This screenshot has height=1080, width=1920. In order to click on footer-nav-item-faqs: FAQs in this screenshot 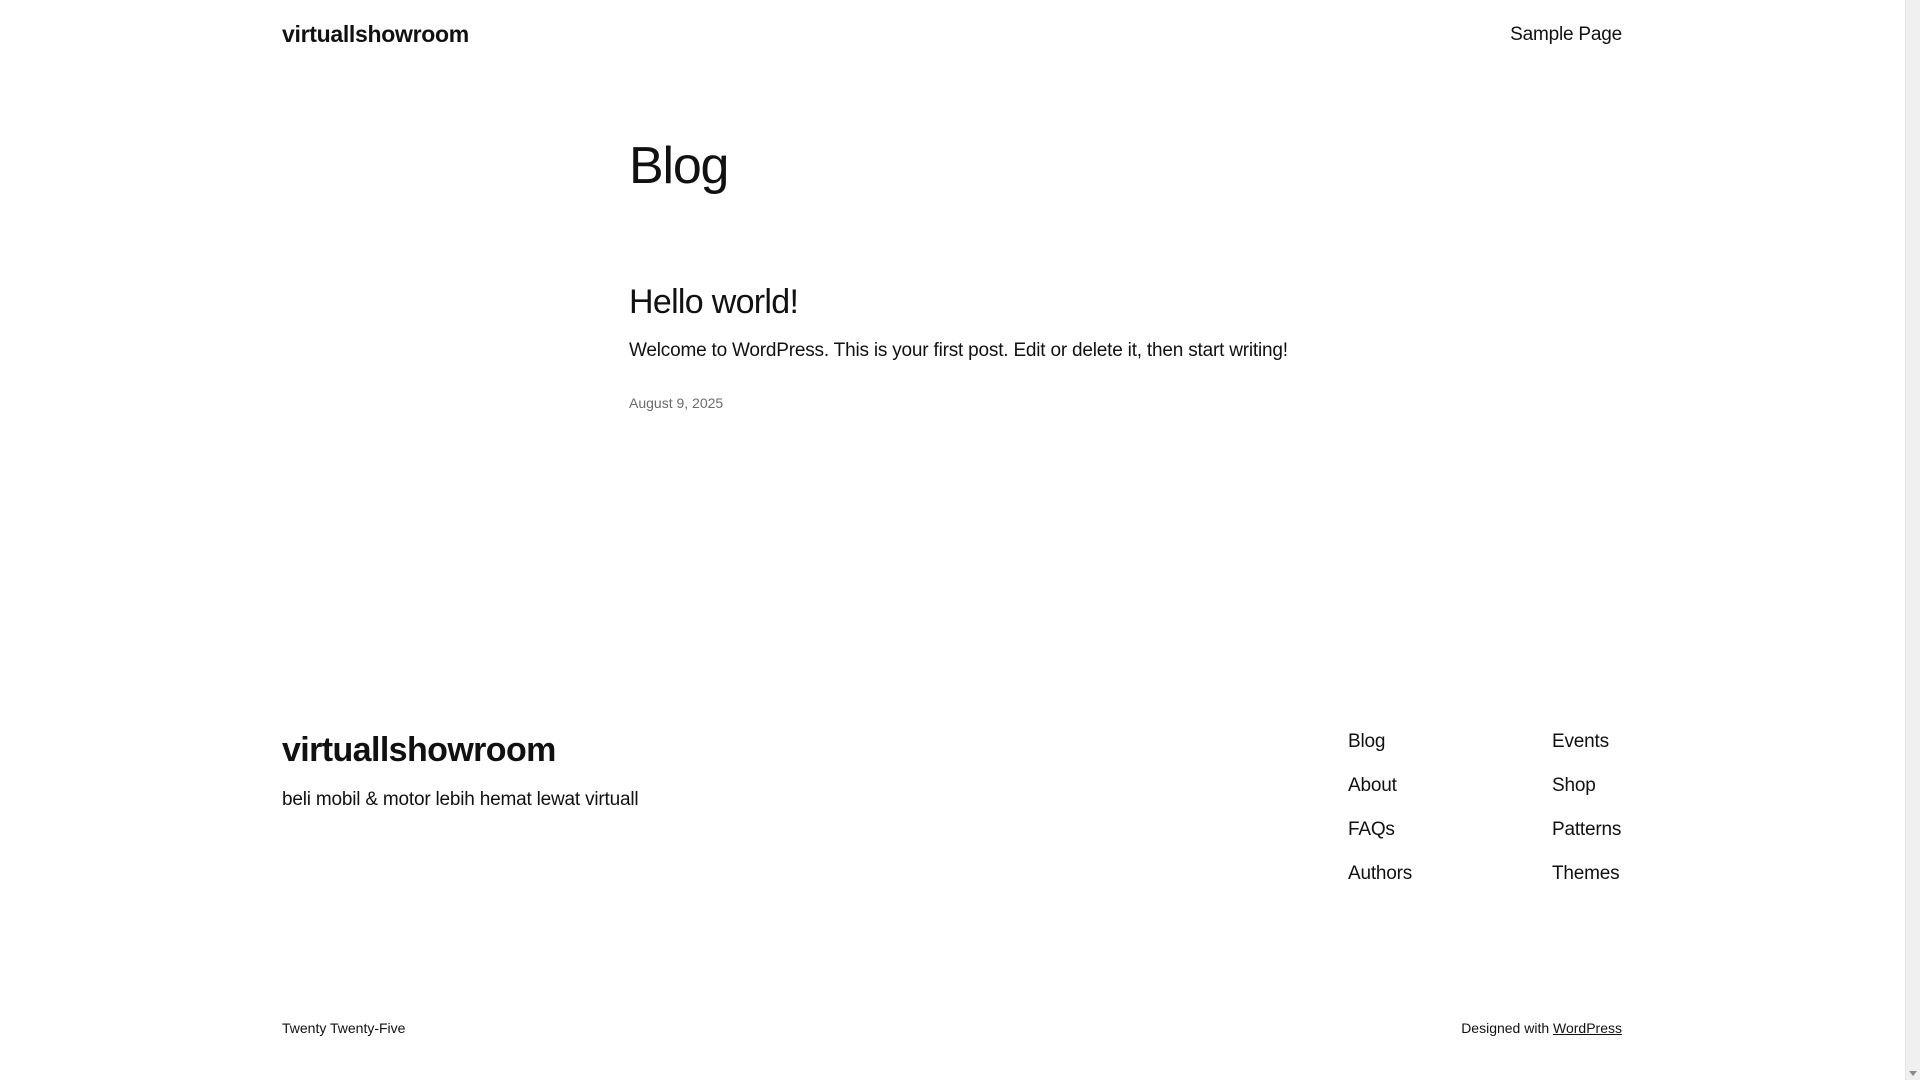, I will do `click(1371, 829)`.